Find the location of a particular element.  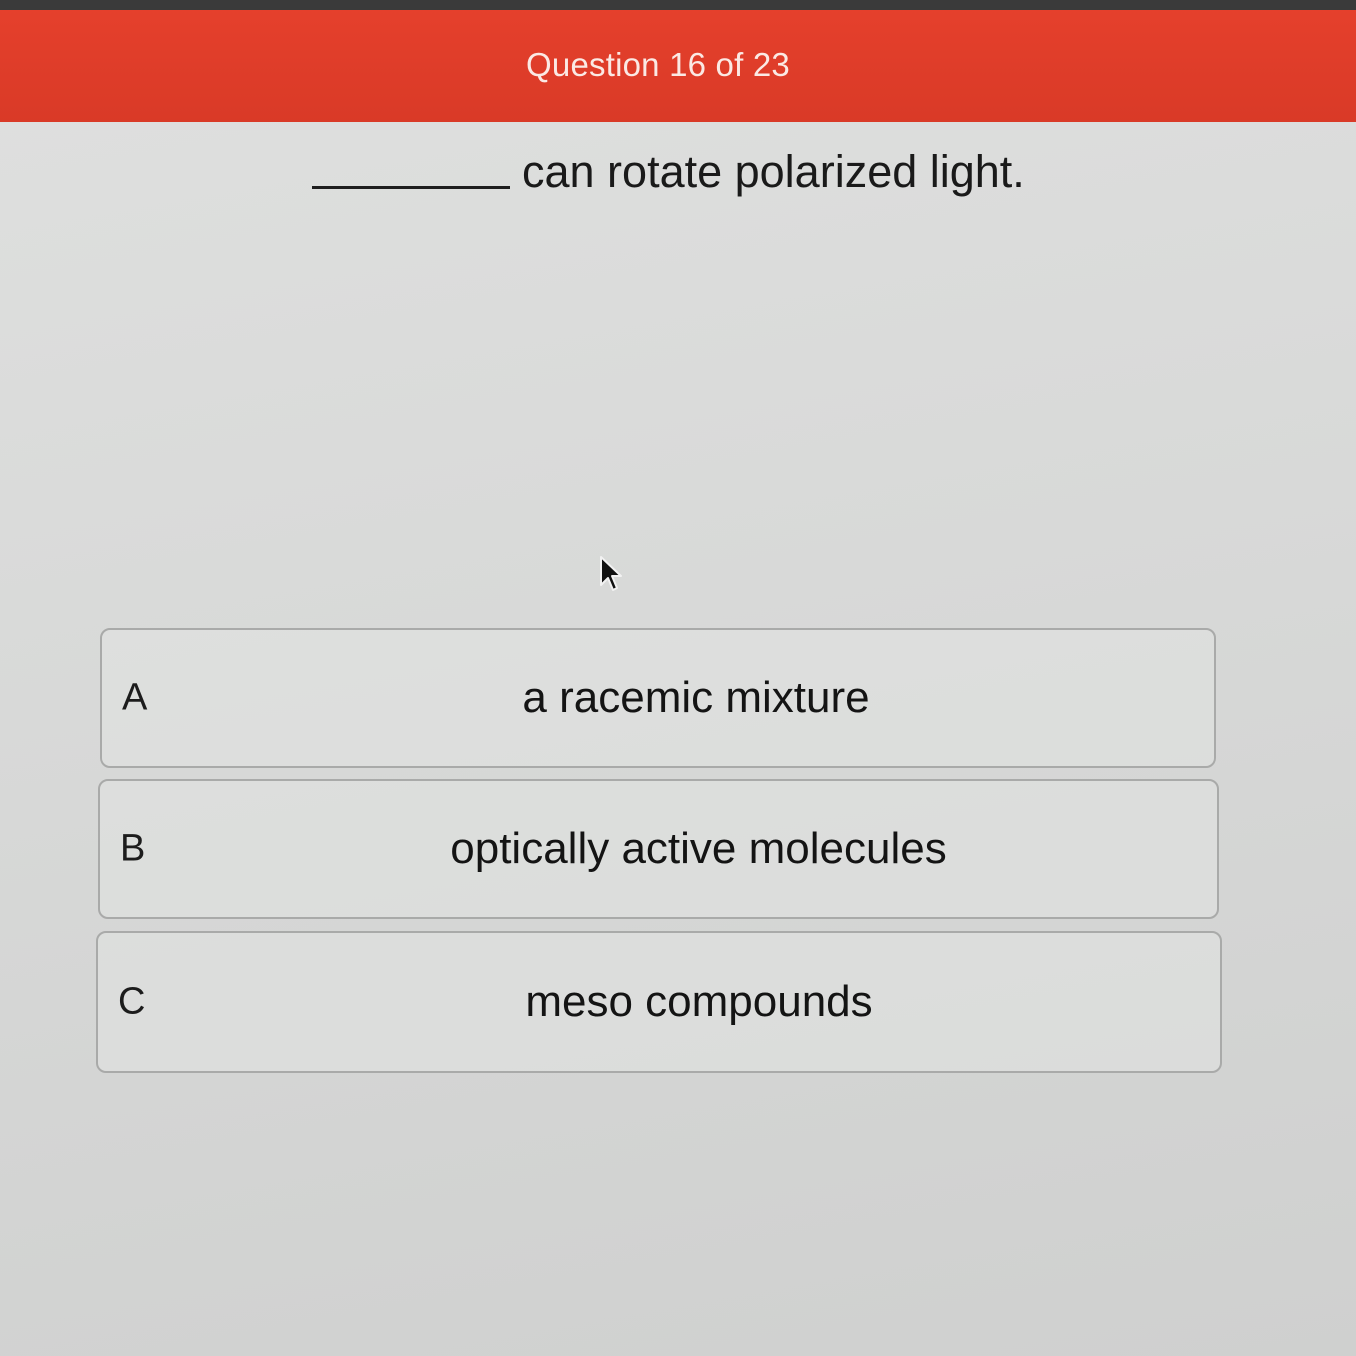

monitor-bezel is located at coordinates (678, 5).